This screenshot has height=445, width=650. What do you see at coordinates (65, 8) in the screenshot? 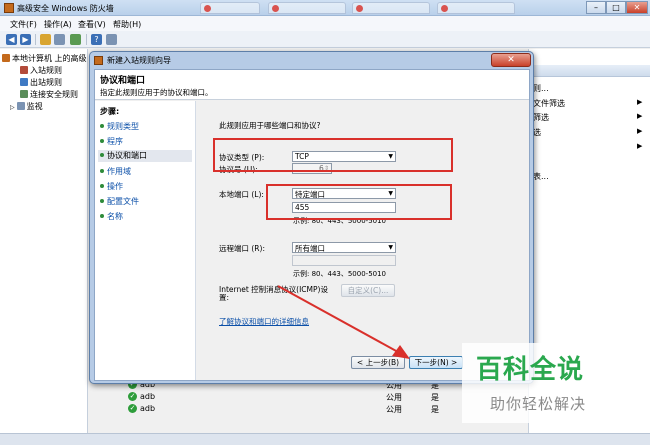
I see `main-window-title: 高级安全 Windows 防火墙` at bounding box center [65, 8].